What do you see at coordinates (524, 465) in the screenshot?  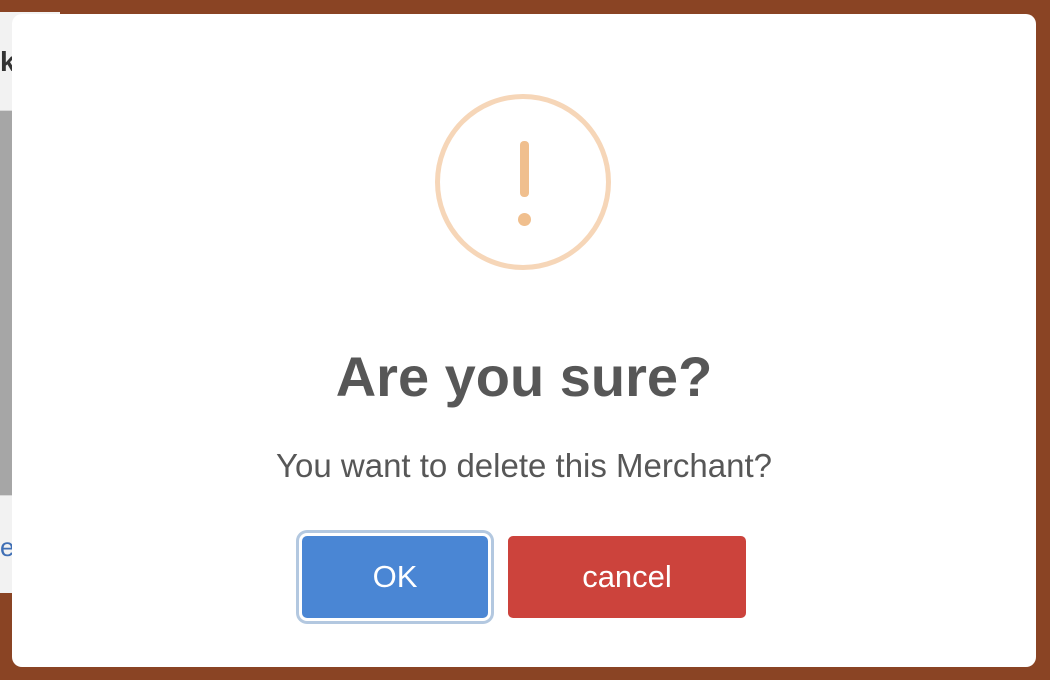 I see `dialog-message: You want to delete this Merchant?` at bounding box center [524, 465].